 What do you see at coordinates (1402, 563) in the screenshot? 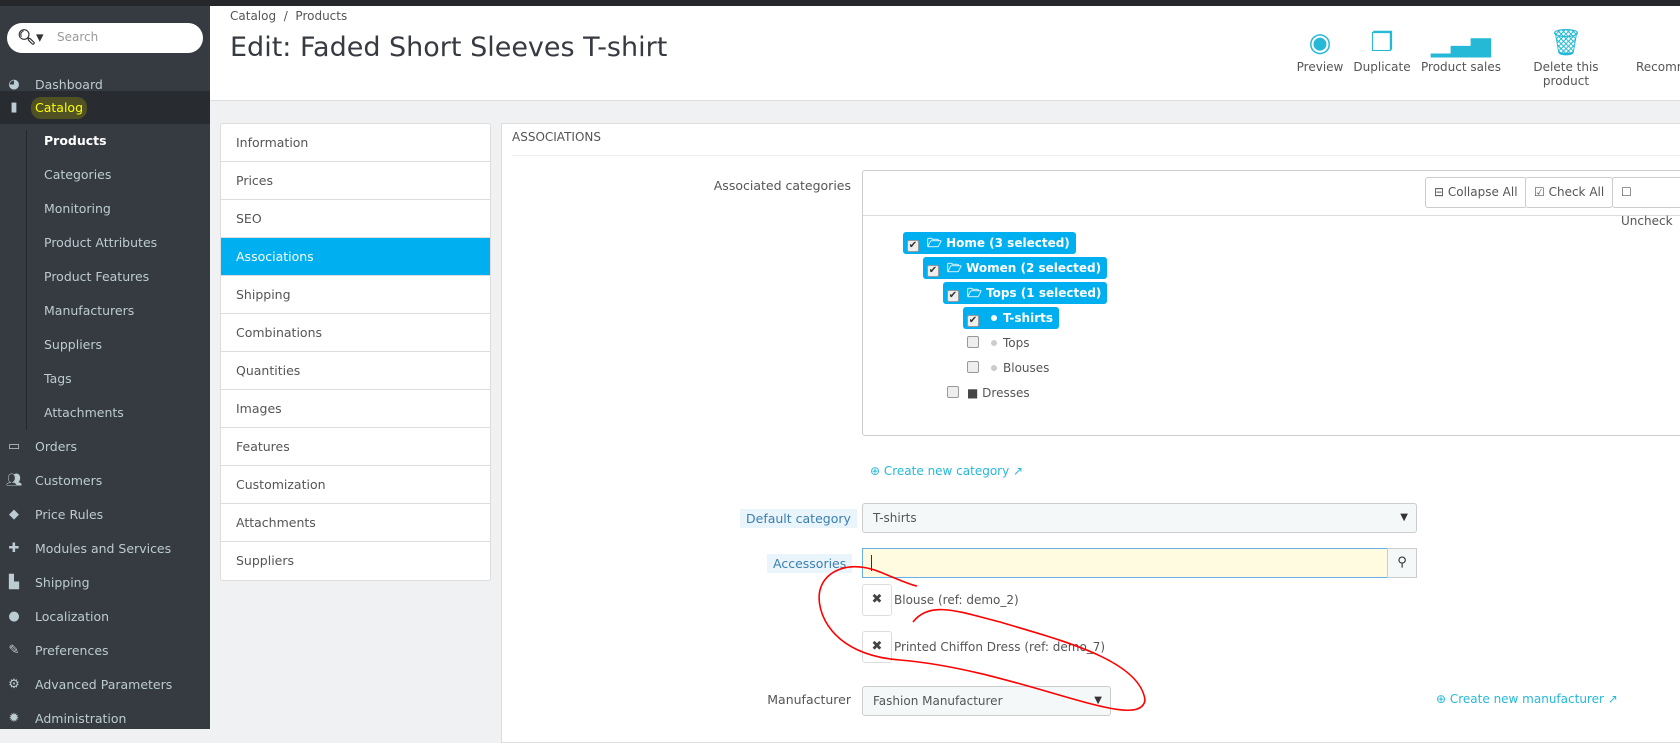
I see `accessories-search-button: ⚲` at bounding box center [1402, 563].